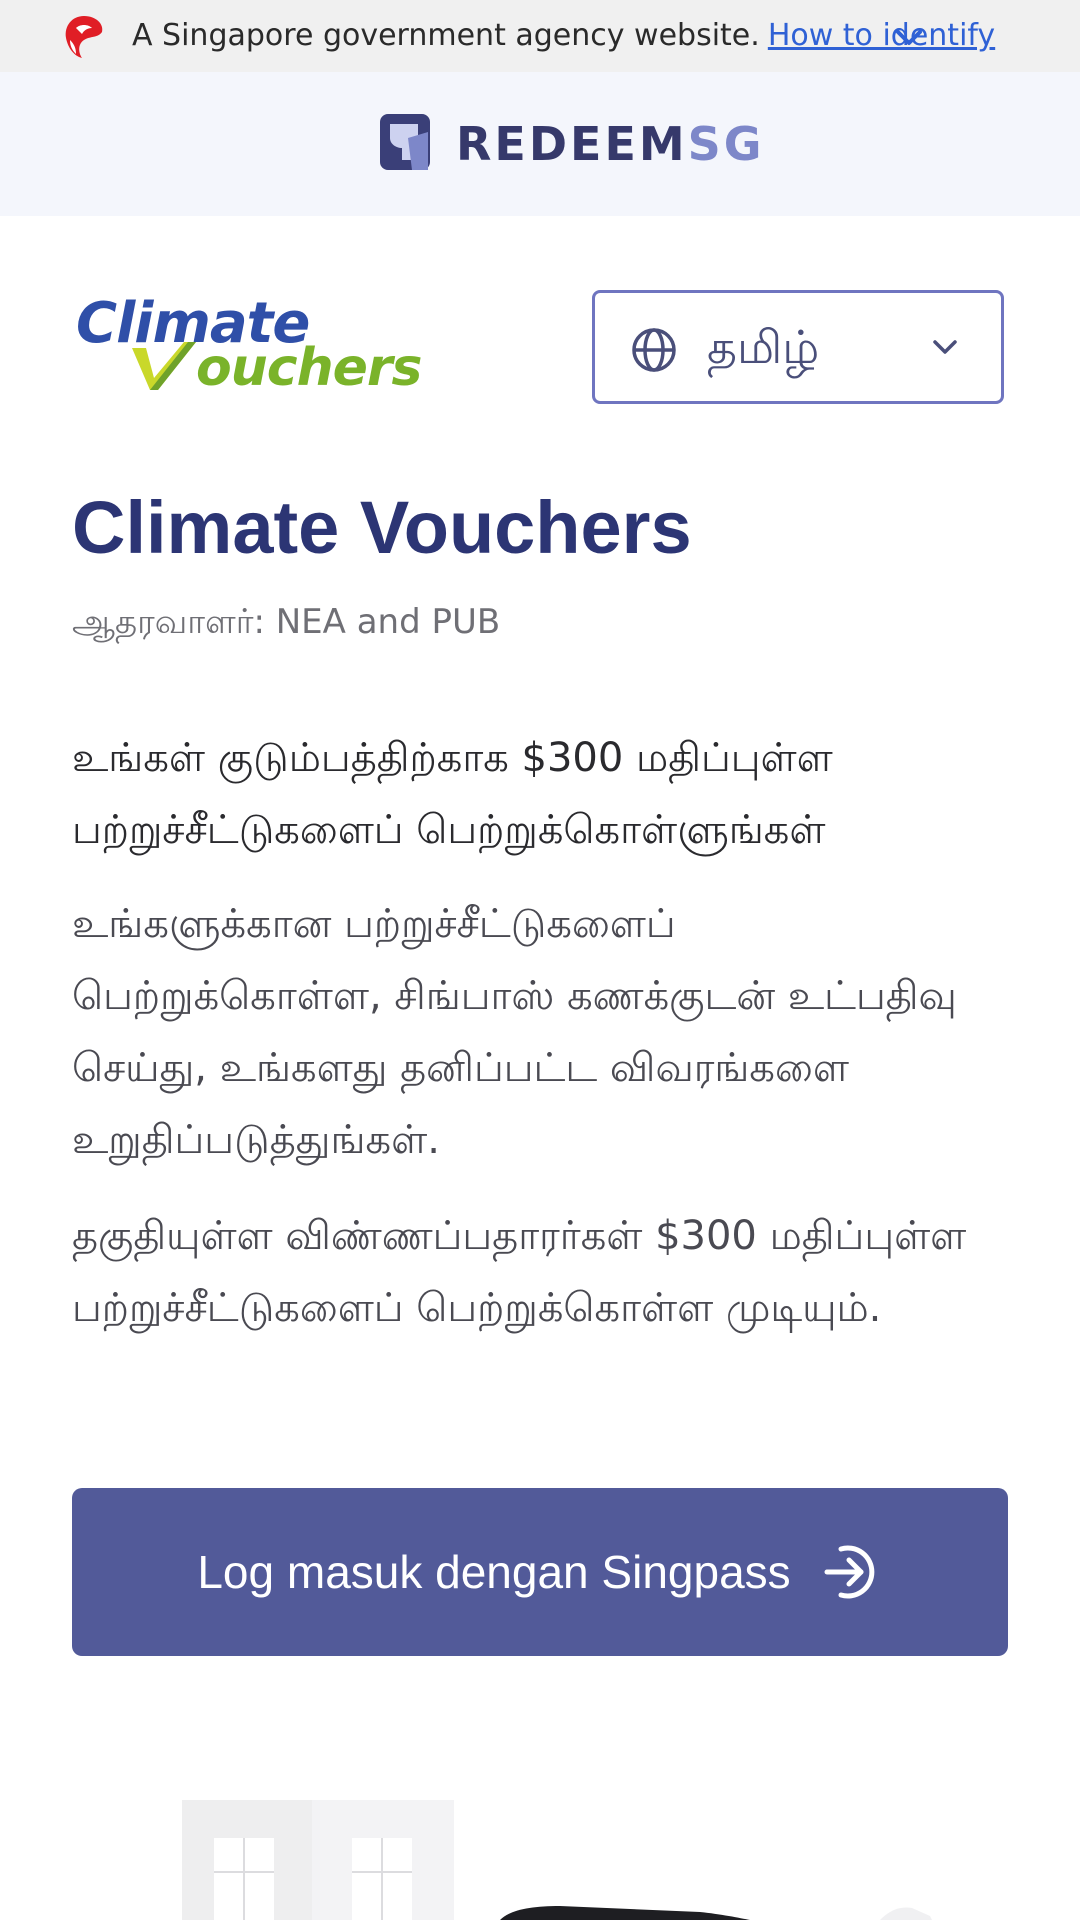 The width and height of the screenshot is (1080, 1920). What do you see at coordinates (84, 37) in the screenshot?
I see `merlion-lion-icon` at bounding box center [84, 37].